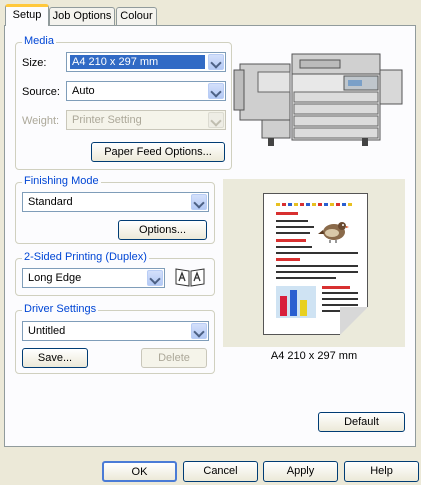  I want to click on driver-settings-value: Untitled, so click(47, 331).